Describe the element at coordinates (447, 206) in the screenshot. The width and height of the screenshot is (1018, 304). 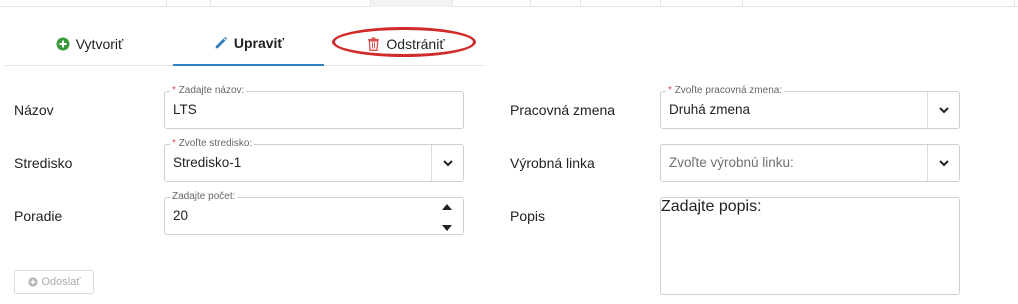
I see `caret-up-icon` at that location.